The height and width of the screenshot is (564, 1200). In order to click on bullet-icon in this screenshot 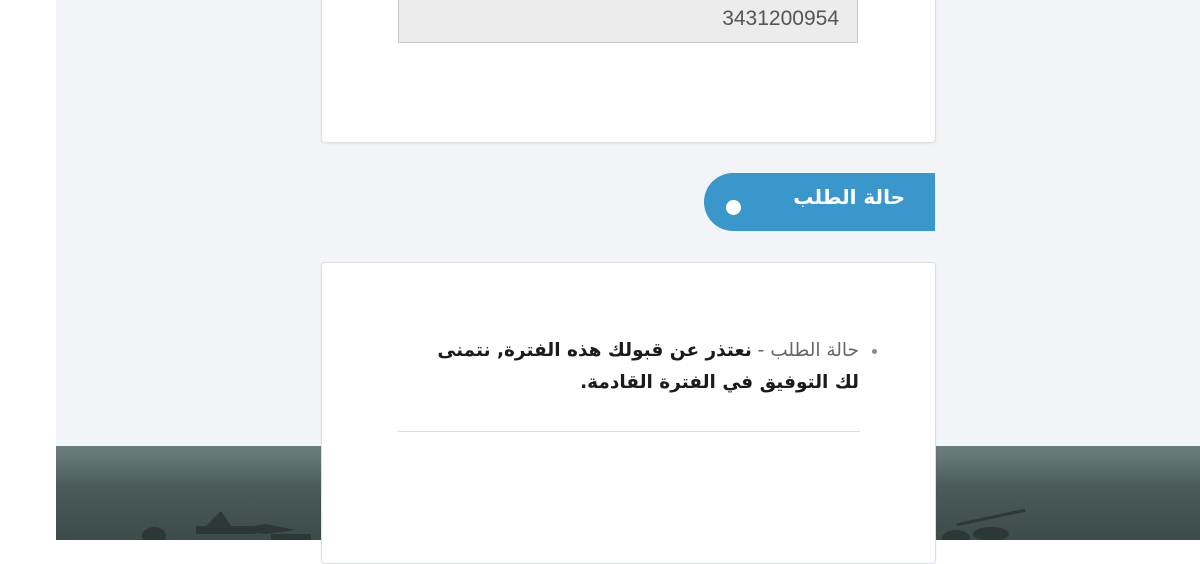, I will do `click(874, 351)`.